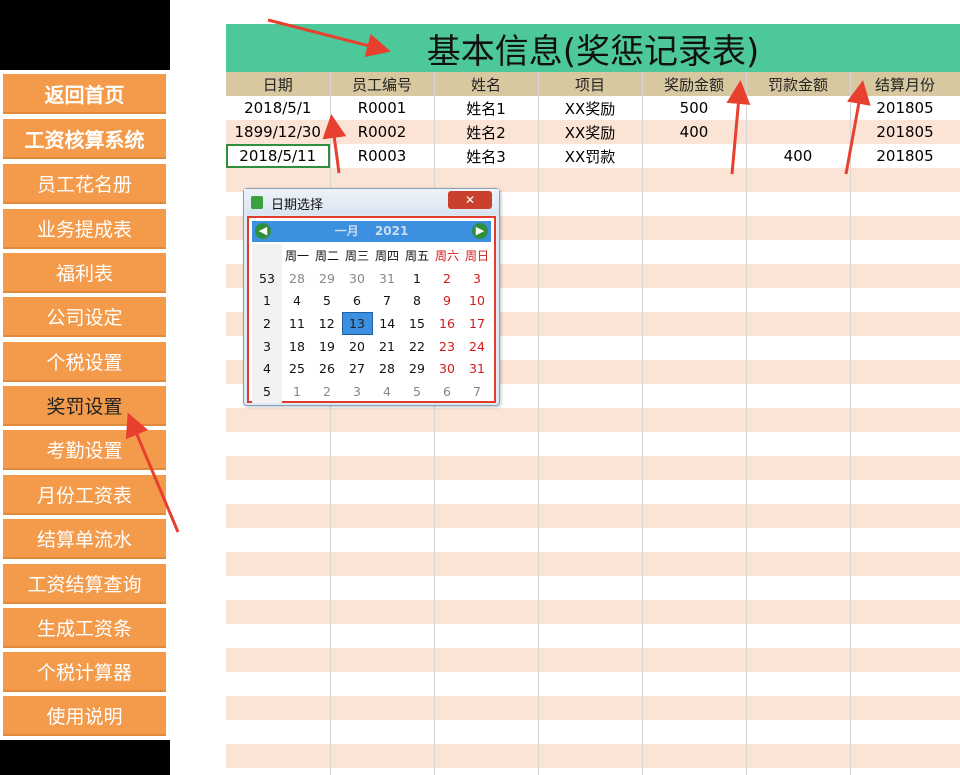 This screenshot has width=960, height=775. I want to click on calendar-day: 8, so click(417, 300).